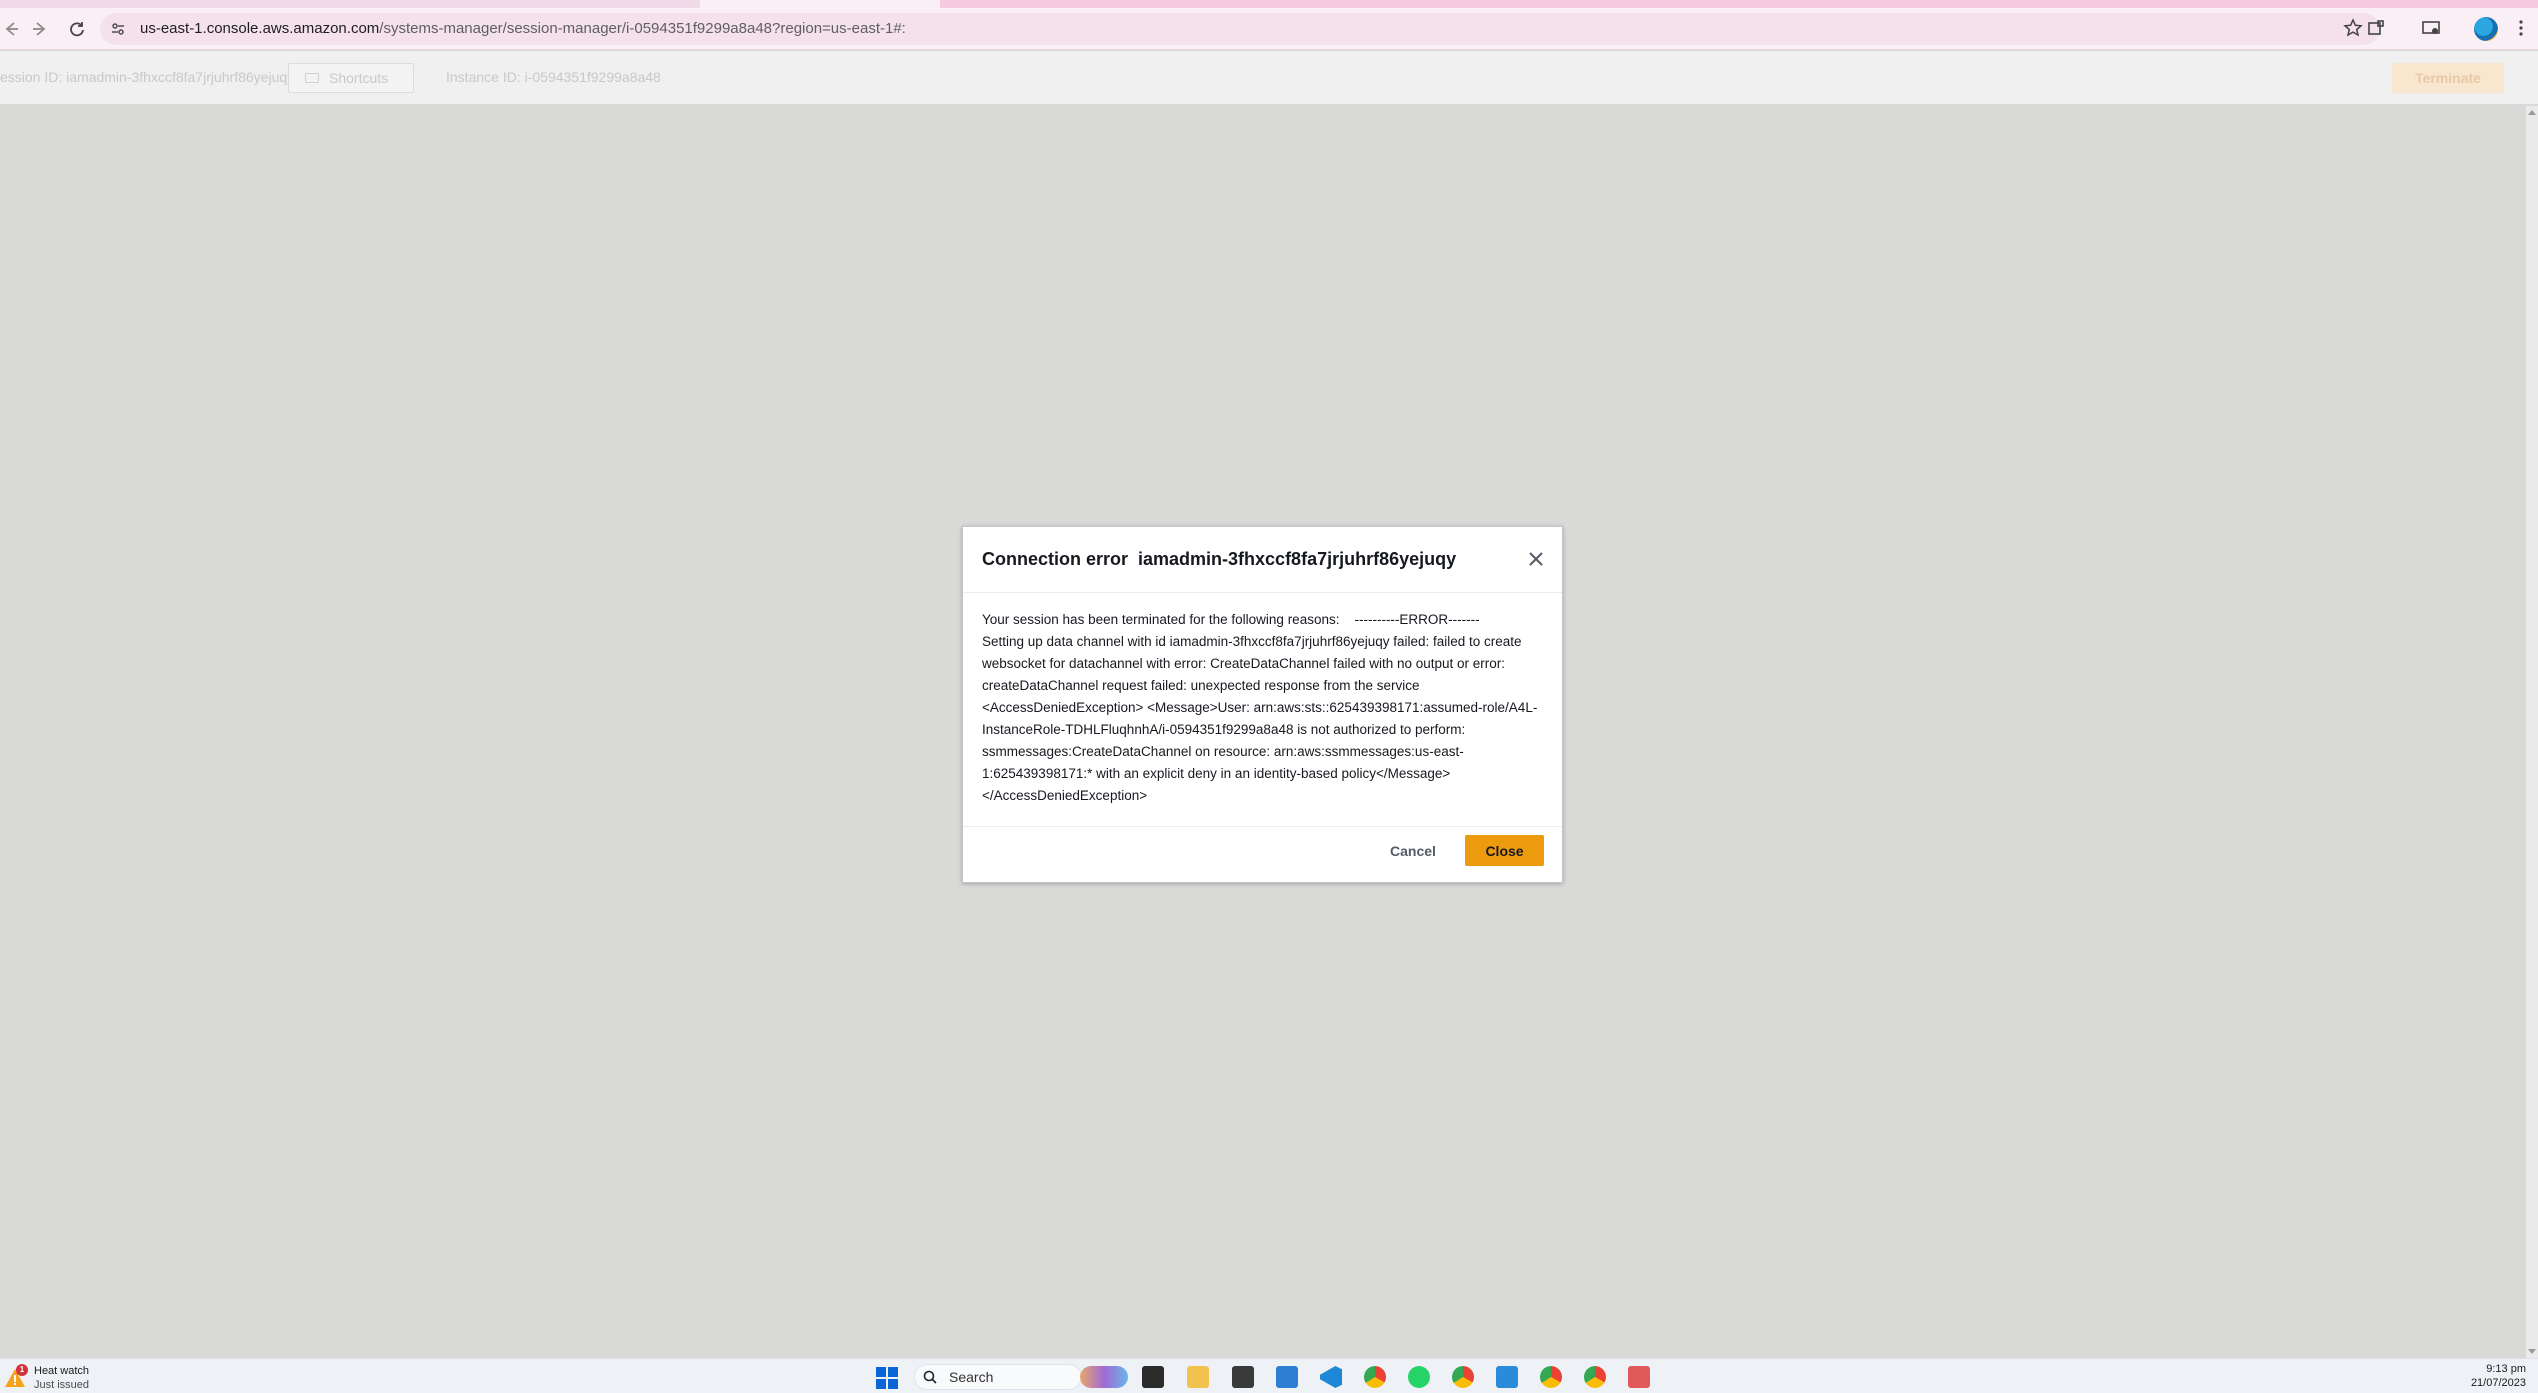 The width and height of the screenshot is (2538, 1393). Describe the element at coordinates (1504, 850) in the screenshot. I see `close-button: Close` at that location.